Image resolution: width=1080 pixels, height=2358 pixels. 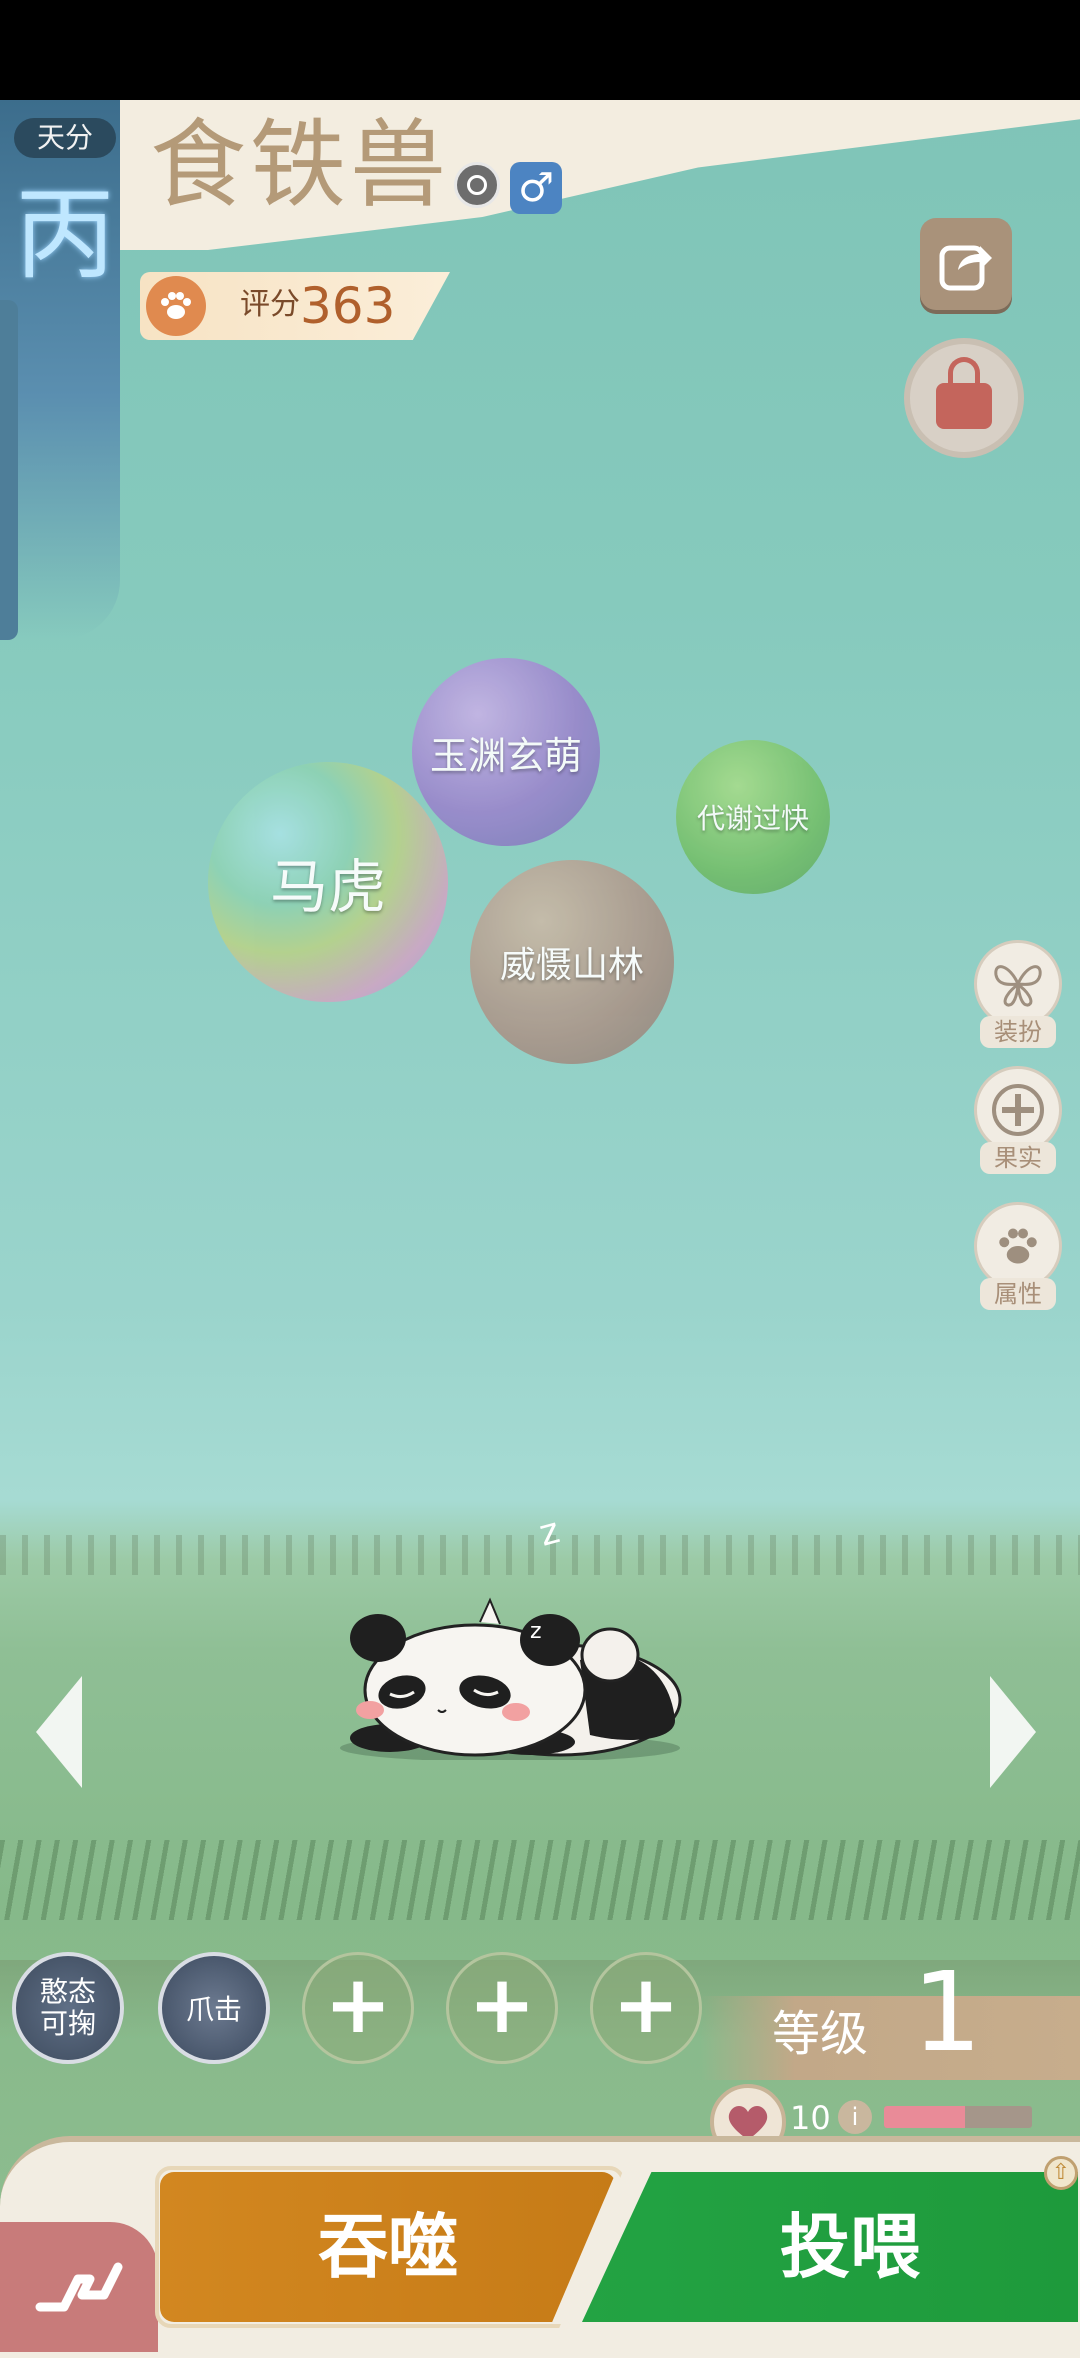 I want to click on locate-icon, so click(x=477, y=185).